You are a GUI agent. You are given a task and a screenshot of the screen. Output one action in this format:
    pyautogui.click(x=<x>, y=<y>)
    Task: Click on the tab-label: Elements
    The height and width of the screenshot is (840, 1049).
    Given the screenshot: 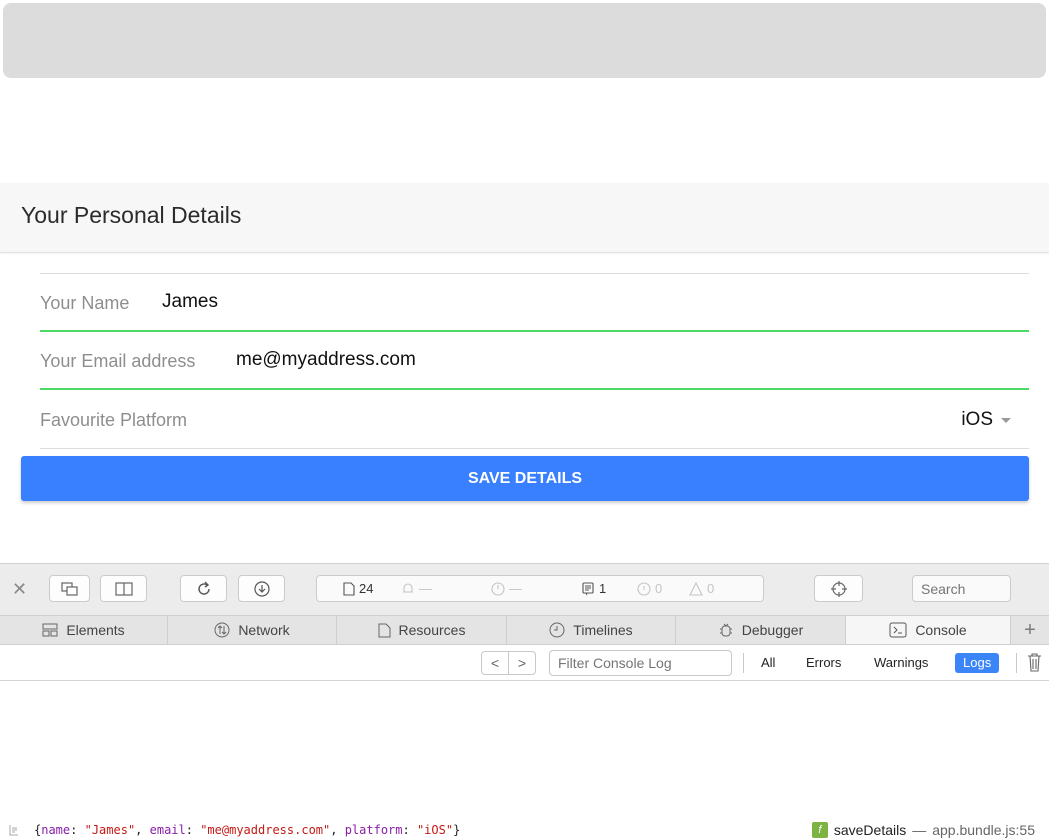 What is the action you would take?
    pyautogui.click(x=95, y=630)
    